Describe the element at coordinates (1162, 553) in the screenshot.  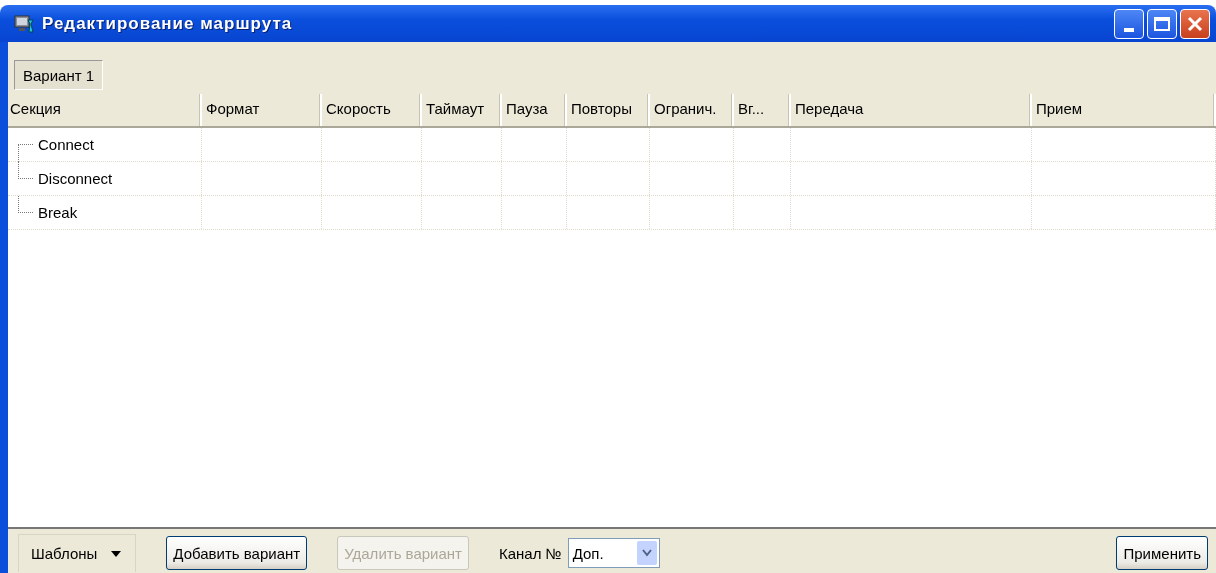
I see `action-button: Применить` at that location.